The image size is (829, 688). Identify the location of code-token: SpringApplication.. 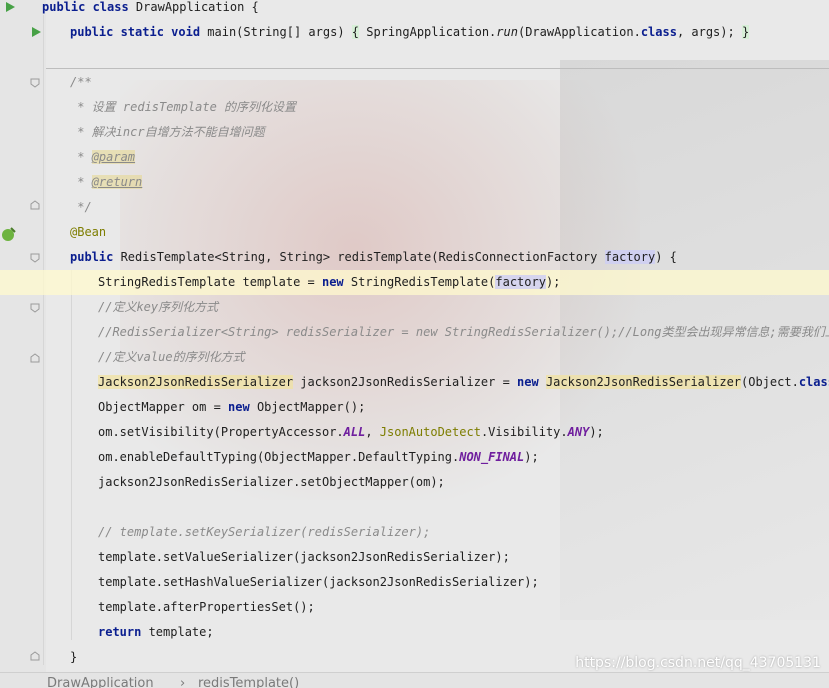
(428, 32).